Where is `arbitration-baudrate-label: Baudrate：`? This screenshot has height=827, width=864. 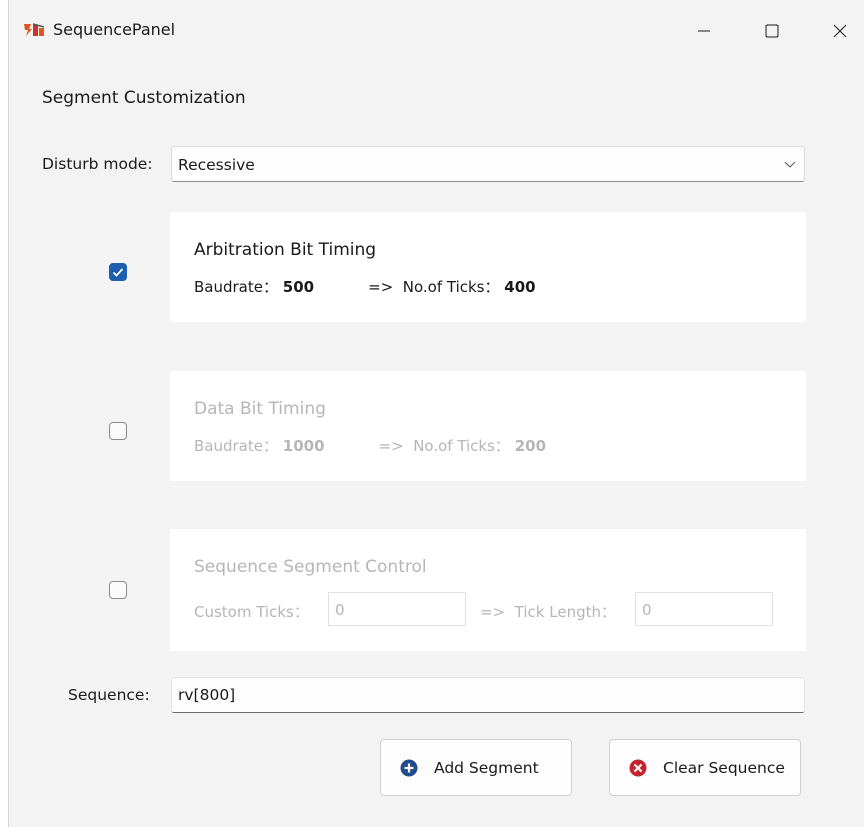
arbitration-baudrate-label: Baudrate： is located at coordinates (236, 287).